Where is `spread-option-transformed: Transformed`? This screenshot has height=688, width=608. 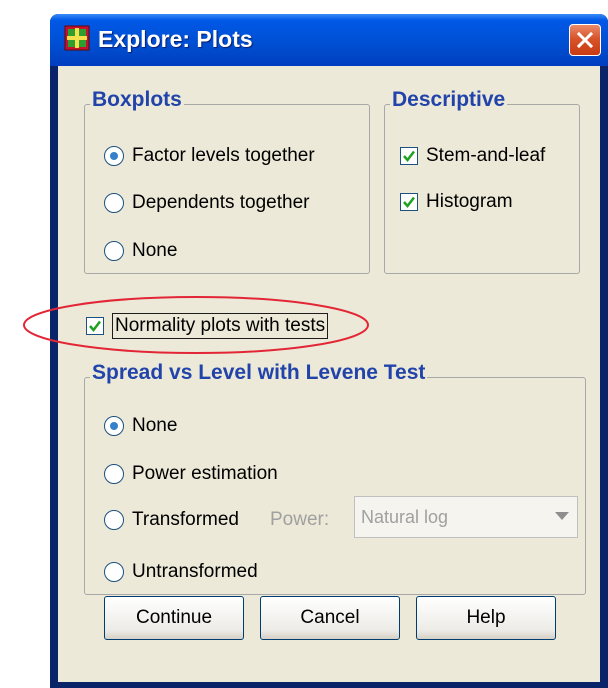 spread-option-transformed: Transformed is located at coordinates (171, 520).